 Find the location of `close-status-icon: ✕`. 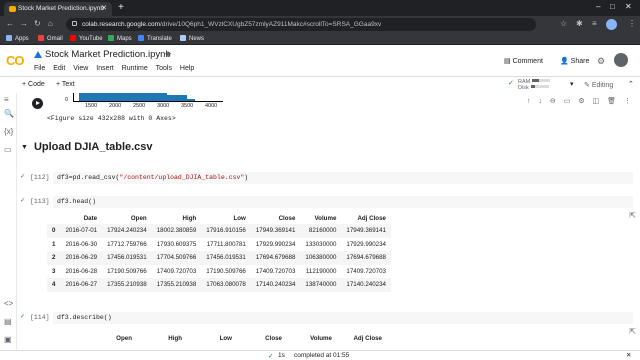

close-status-icon: ✕ is located at coordinates (628, 355).